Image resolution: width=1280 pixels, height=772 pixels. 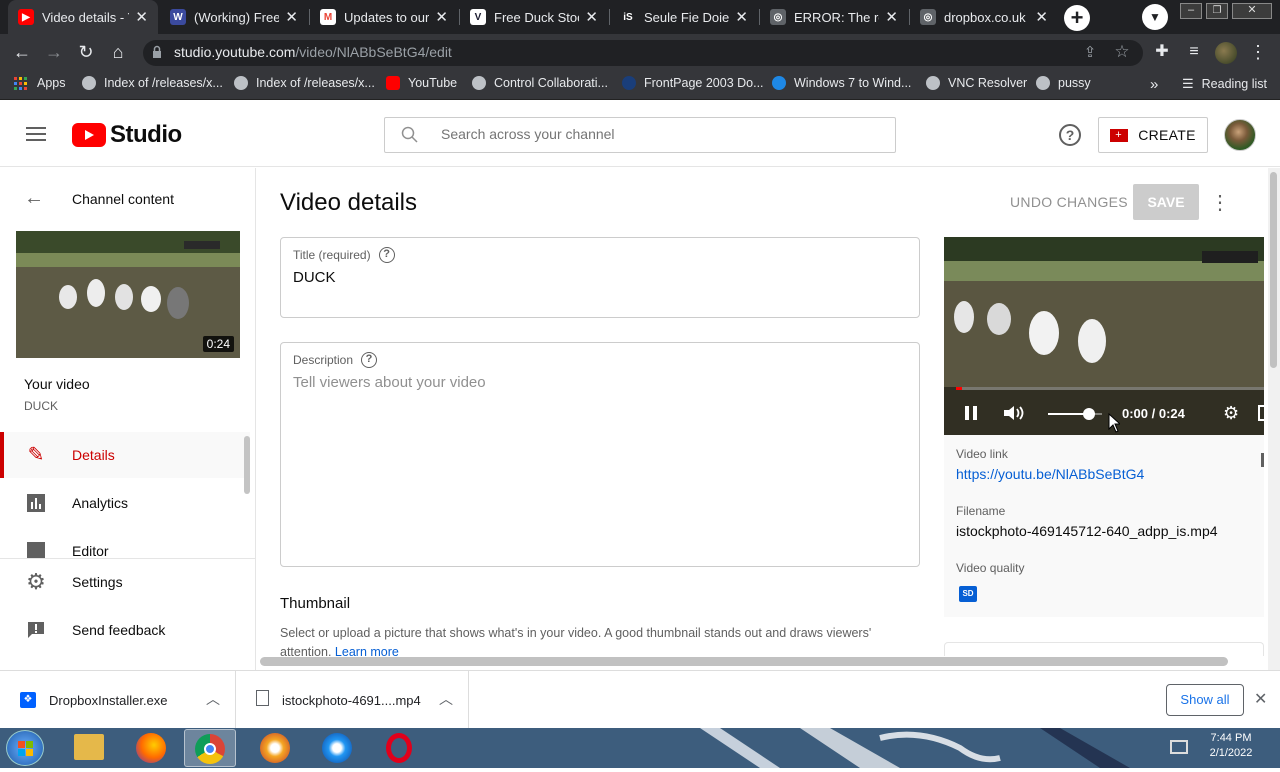 What do you see at coordinates (1090, 53) in the screenshot?
I see `share-icon: ⇪` at bounding box center [1090, 53].